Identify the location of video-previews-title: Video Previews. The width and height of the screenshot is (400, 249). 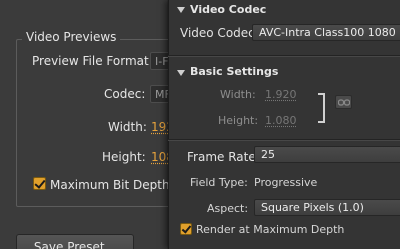
(71, 37).